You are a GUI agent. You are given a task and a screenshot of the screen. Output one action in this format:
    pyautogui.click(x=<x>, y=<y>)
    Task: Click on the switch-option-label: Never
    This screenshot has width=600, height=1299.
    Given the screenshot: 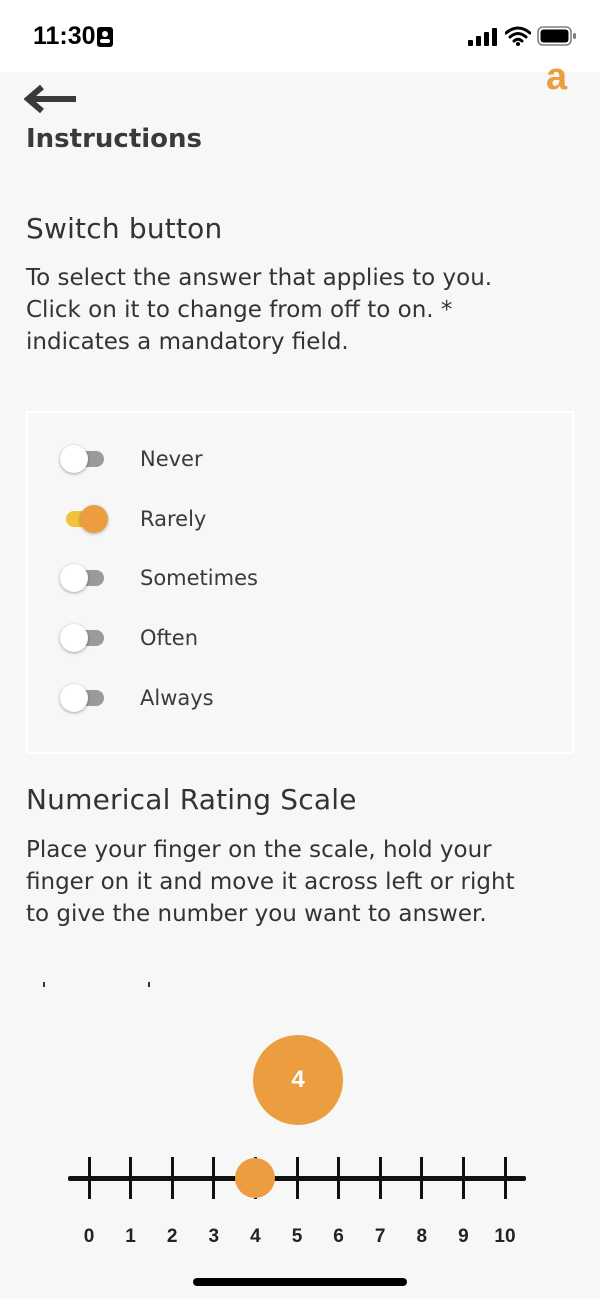 What is the action you would take?
    pyautogui.click(x=171, y=459)
    